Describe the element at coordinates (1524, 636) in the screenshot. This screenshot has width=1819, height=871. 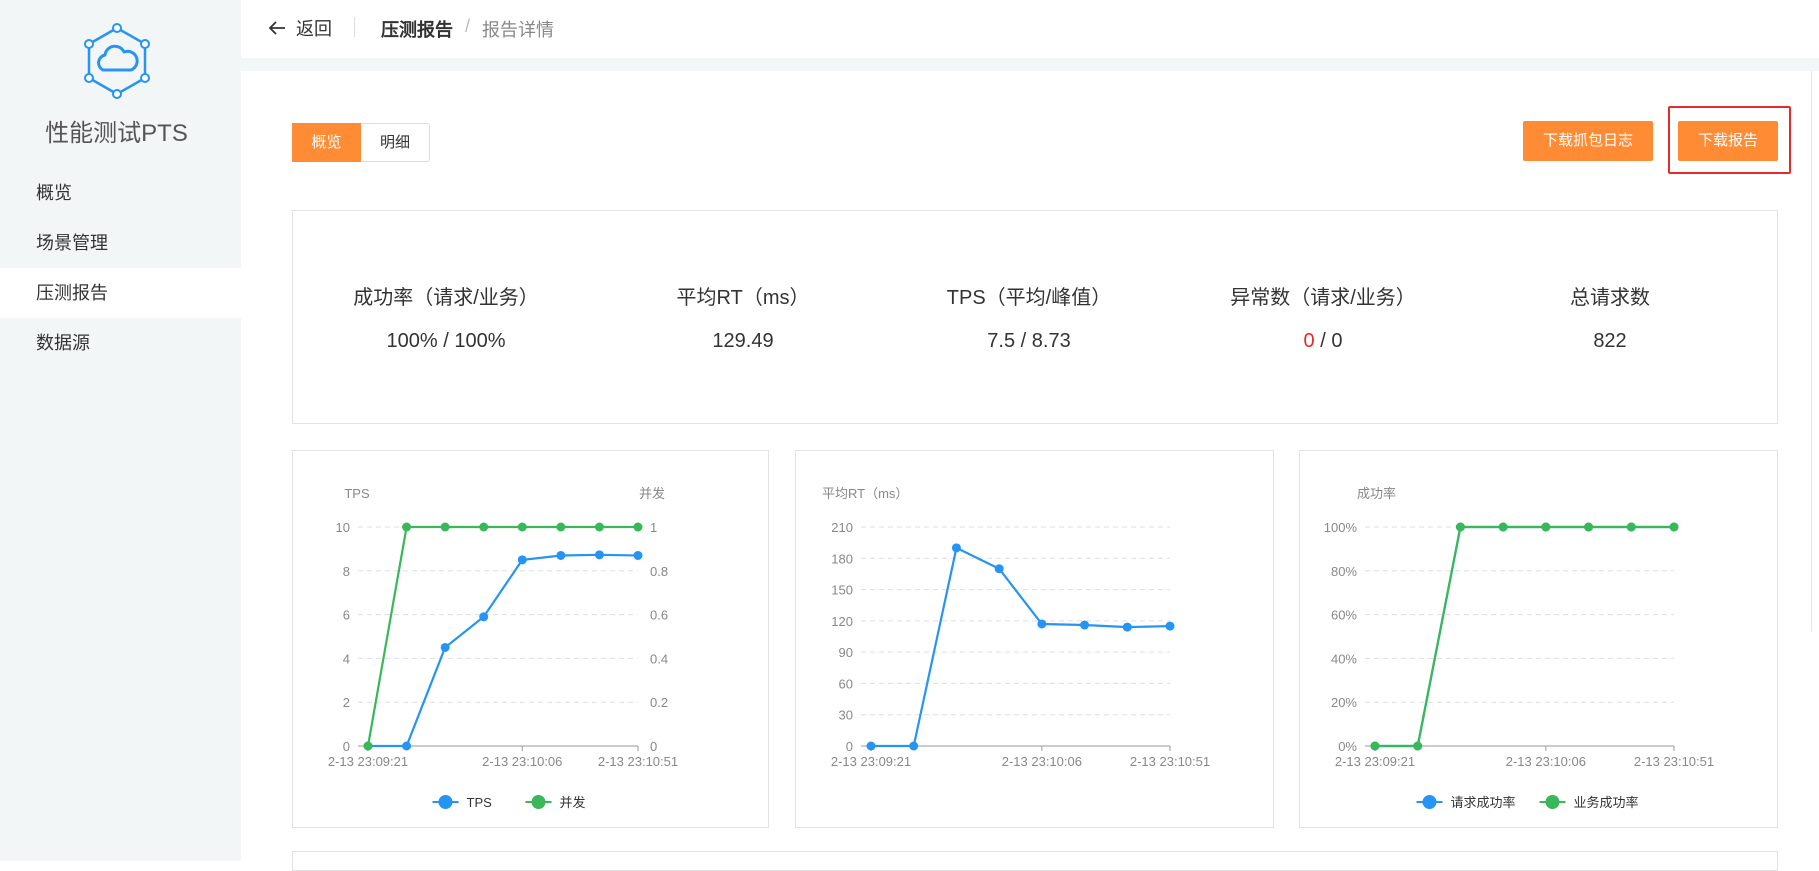
I see `series-line` at that location.